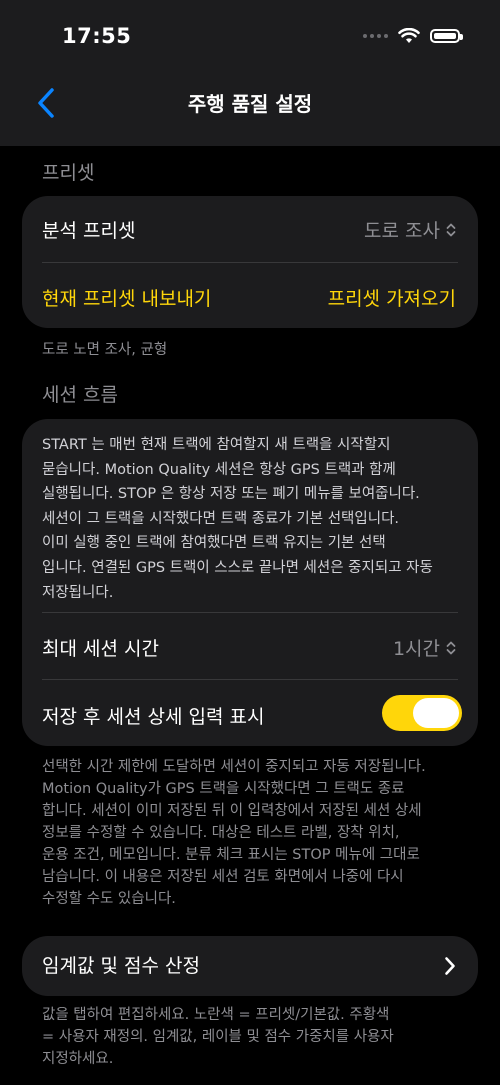 This screenshot has height=1085, width=500. What do you see at coordinates (121, 966) in the screenshot?
I see `threshold-scoring-label: 임계값 및 점수 산정` at bounding box center [121, 966].